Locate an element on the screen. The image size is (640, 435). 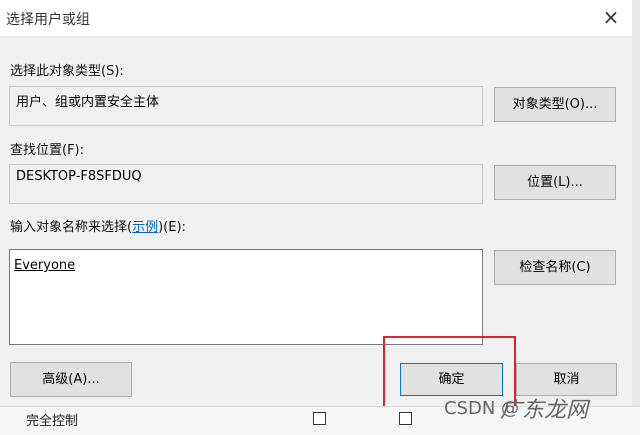
dialog-title: 选择用户或组 is located at coordinates (48, 20).